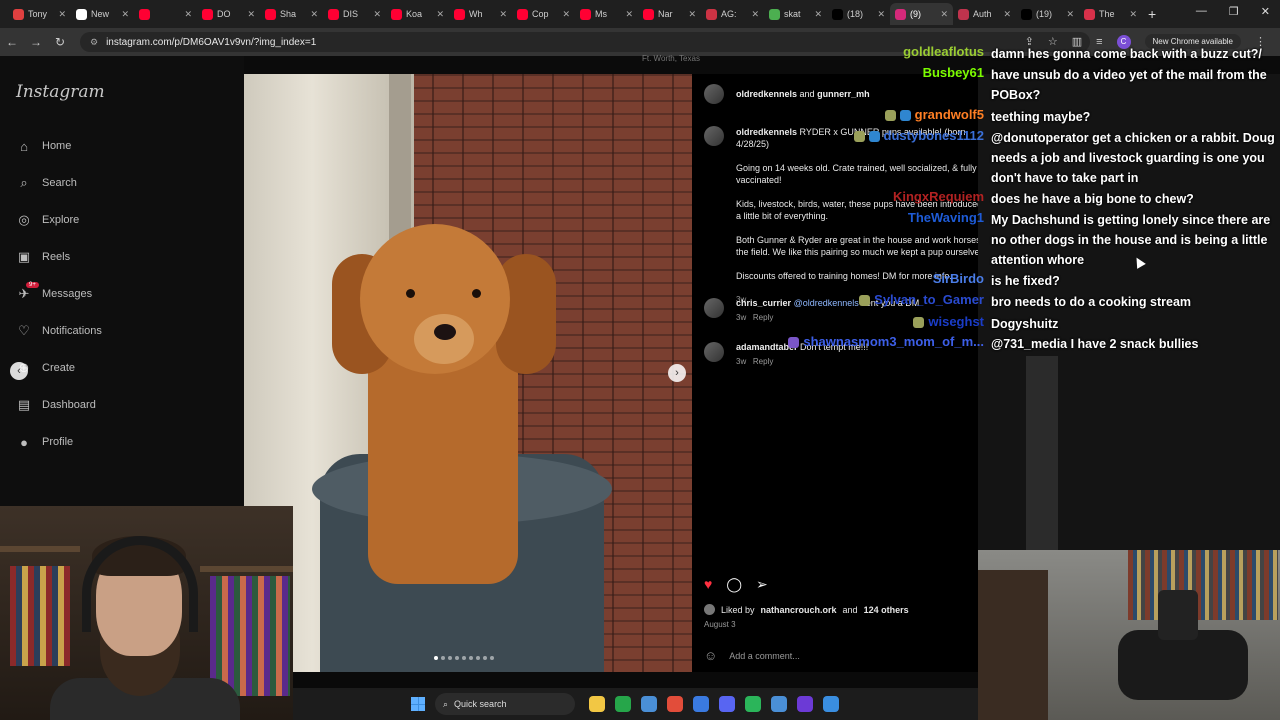  Describe the element at coordinates (1265, 11) in the screenshot. I see `close-icon: ✕` at that location.